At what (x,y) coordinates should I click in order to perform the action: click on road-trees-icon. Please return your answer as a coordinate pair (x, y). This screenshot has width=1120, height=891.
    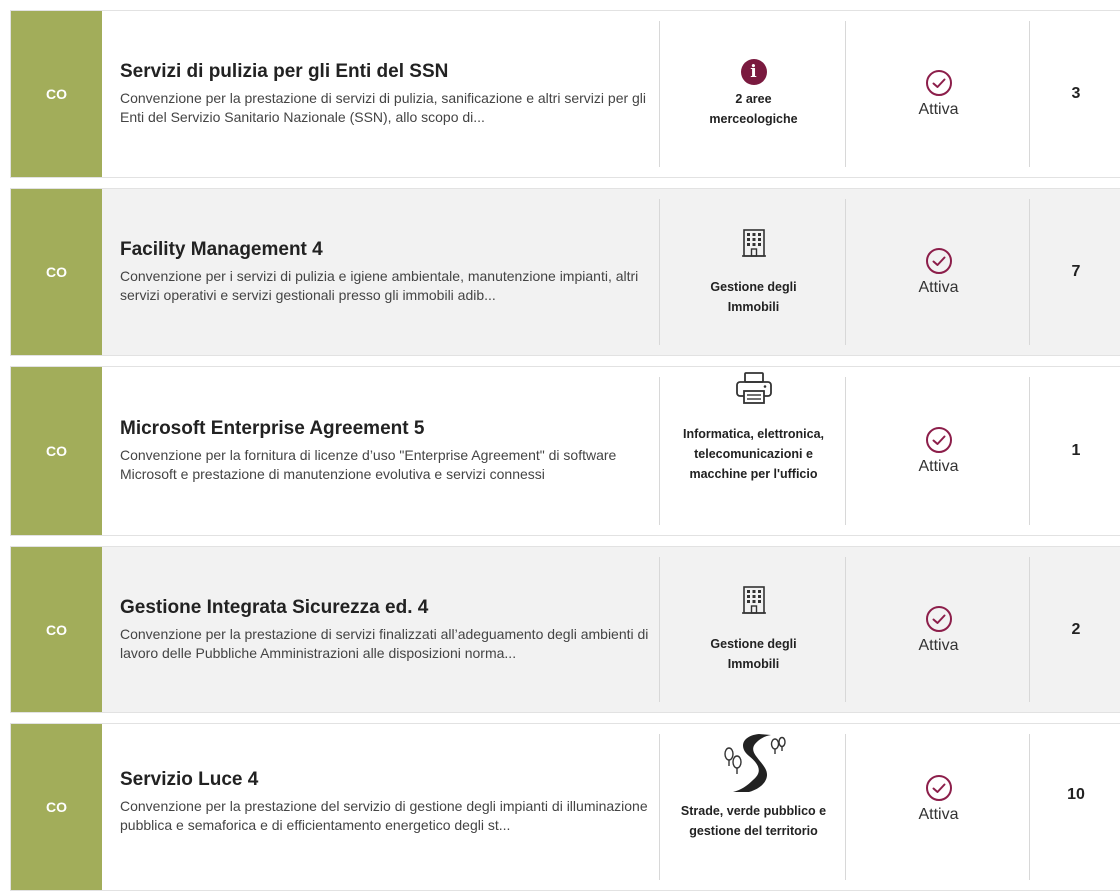
    Looking at the image, I should click on (754, 765).